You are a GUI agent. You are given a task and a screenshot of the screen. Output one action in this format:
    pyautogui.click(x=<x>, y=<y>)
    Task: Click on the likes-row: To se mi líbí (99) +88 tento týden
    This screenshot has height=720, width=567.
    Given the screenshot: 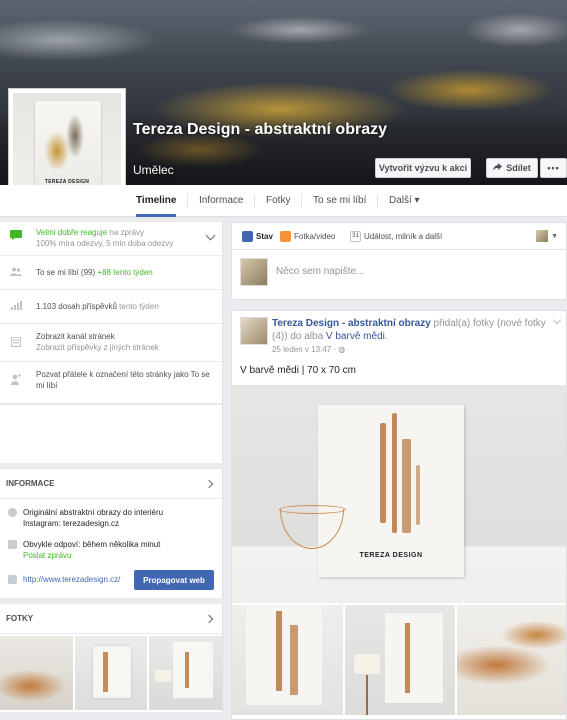 What is the action you would take?
    pyautogui.click(x=111, y=273)
    